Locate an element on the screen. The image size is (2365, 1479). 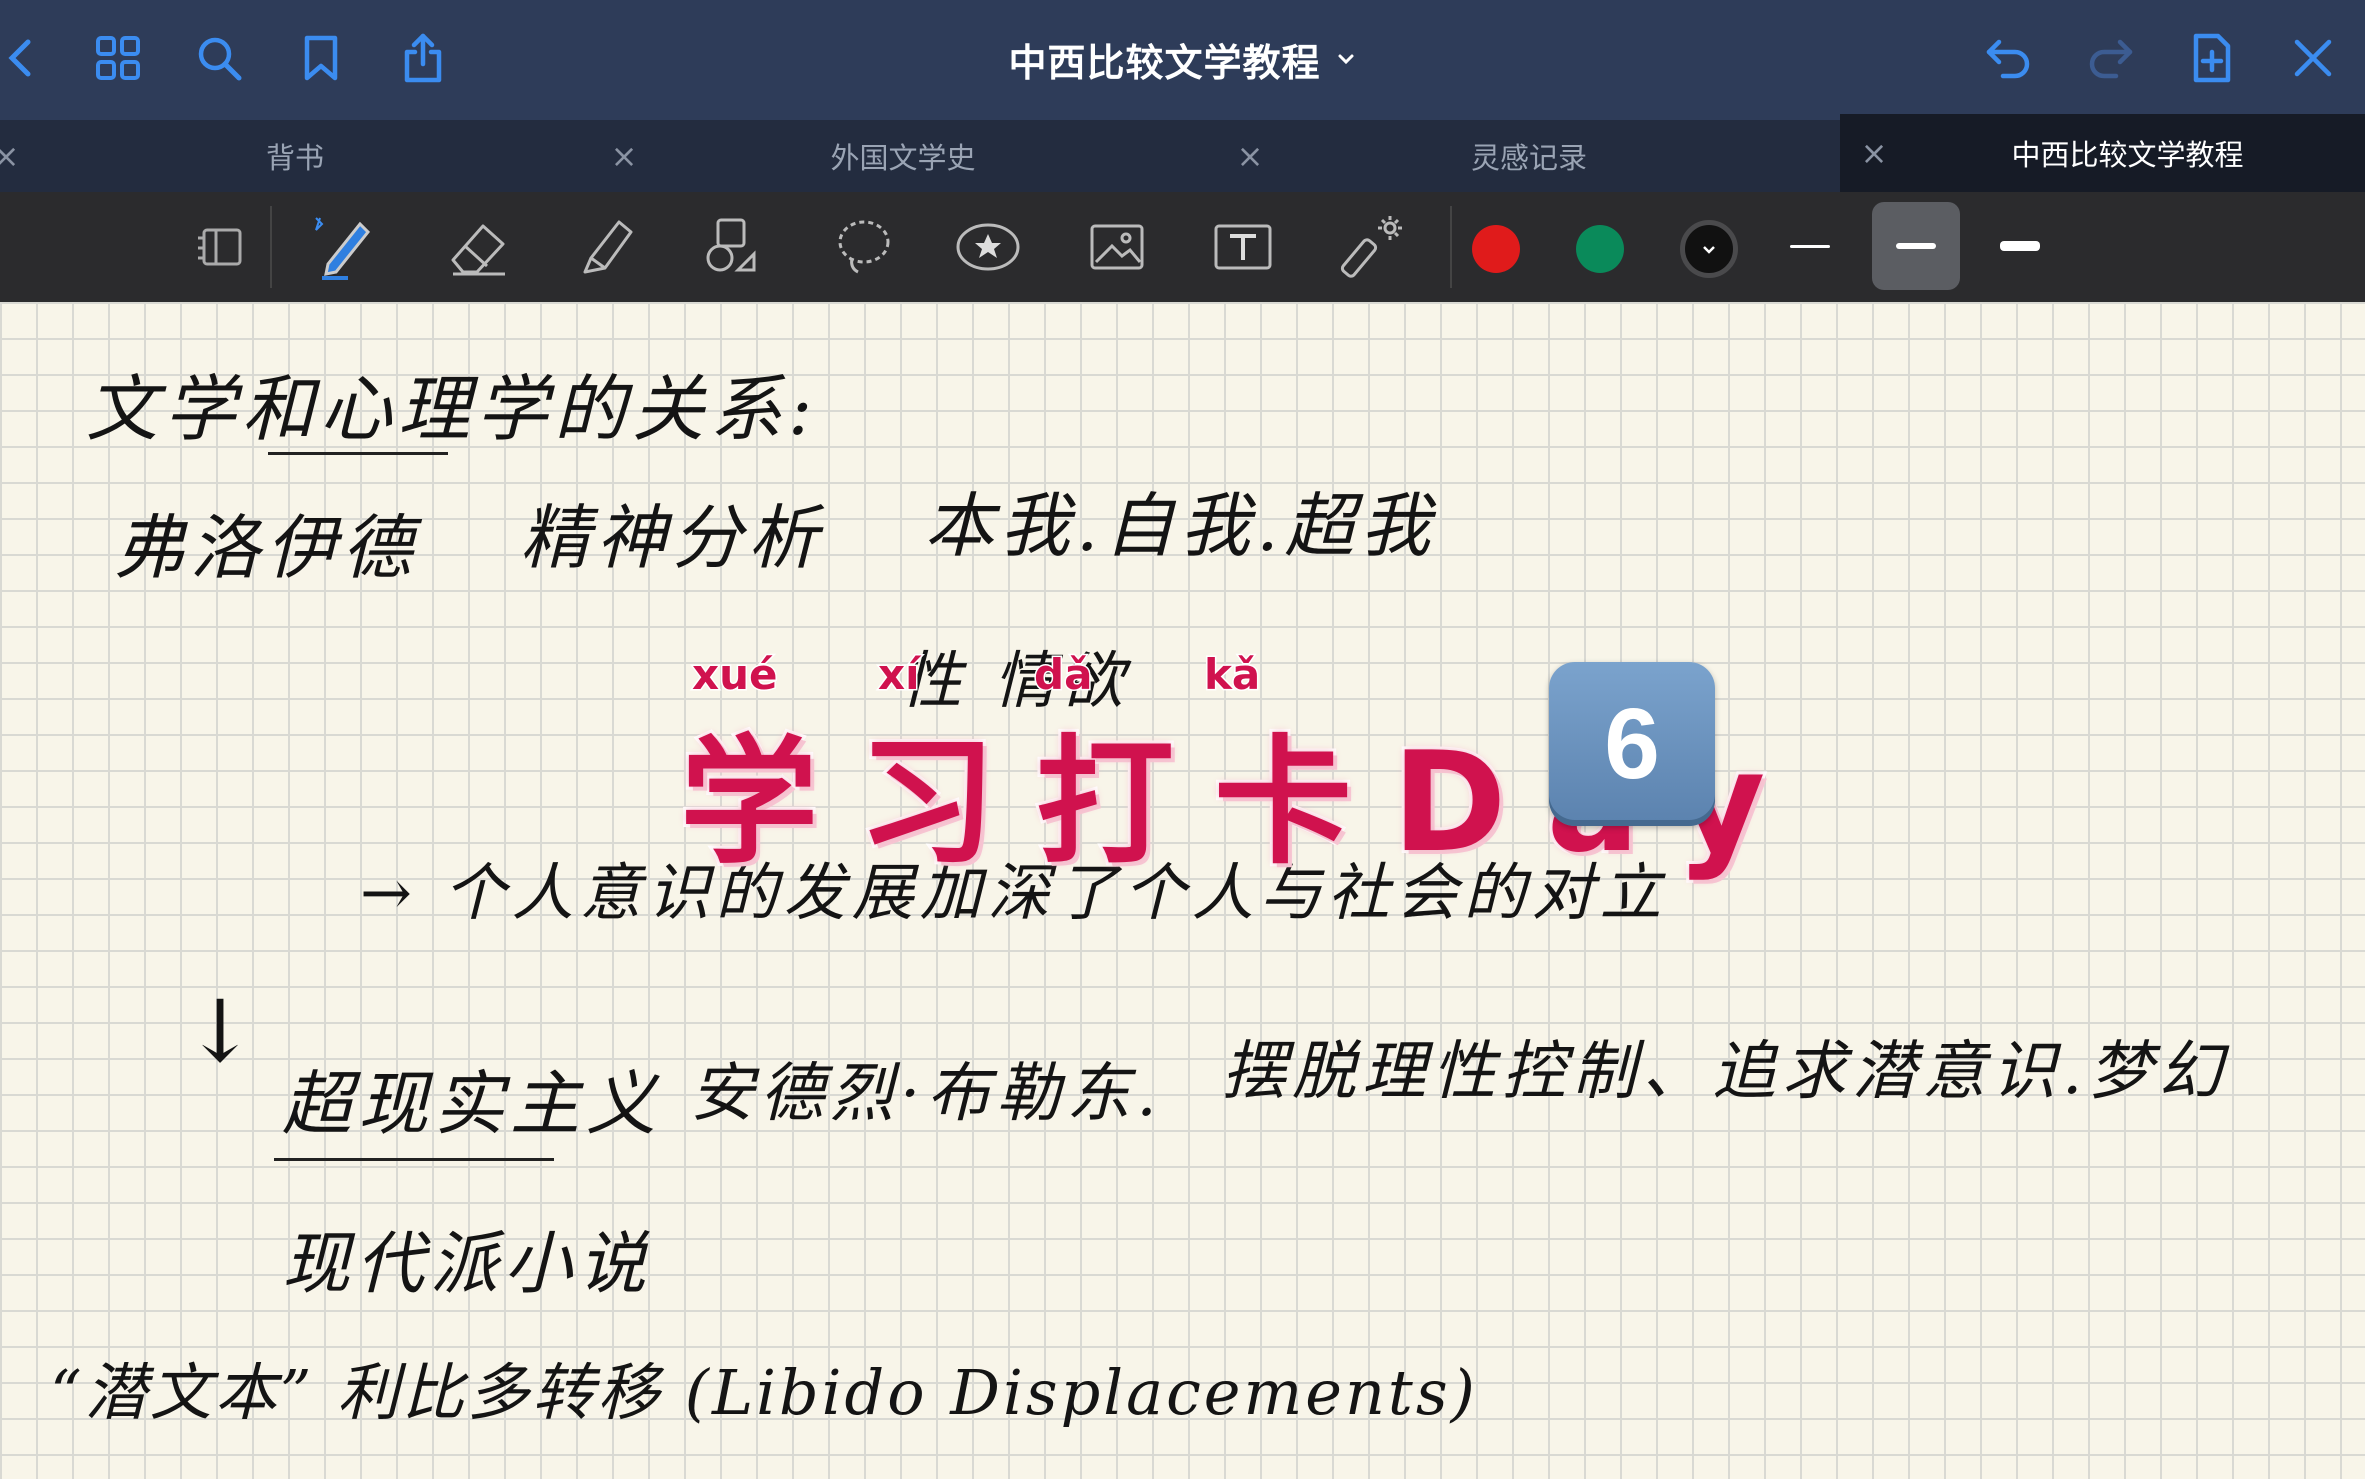
stroke-thin-button is located at coordinates (1810, 246).